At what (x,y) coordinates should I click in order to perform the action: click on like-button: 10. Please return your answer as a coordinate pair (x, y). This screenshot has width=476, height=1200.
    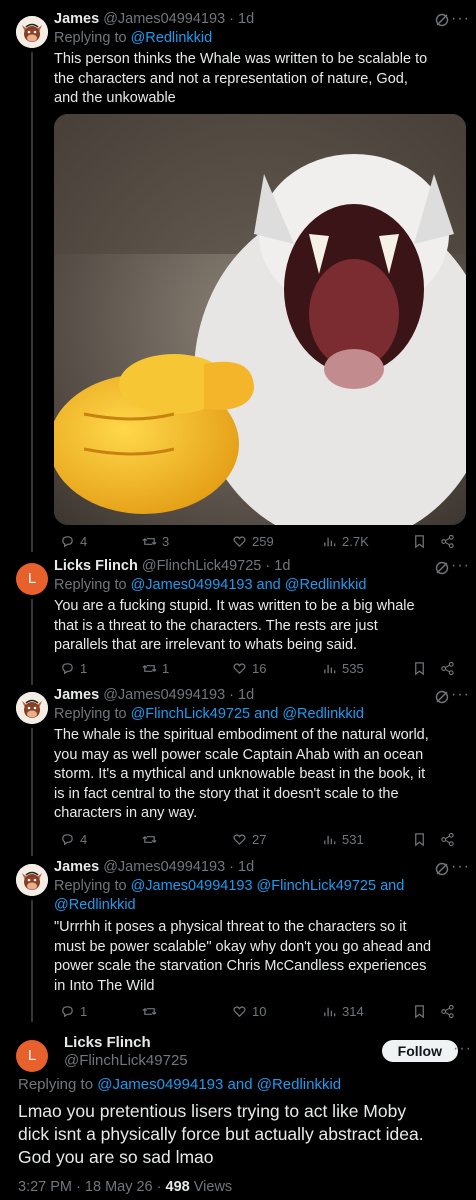
    Looking at the image, I should click on (249, 1011).